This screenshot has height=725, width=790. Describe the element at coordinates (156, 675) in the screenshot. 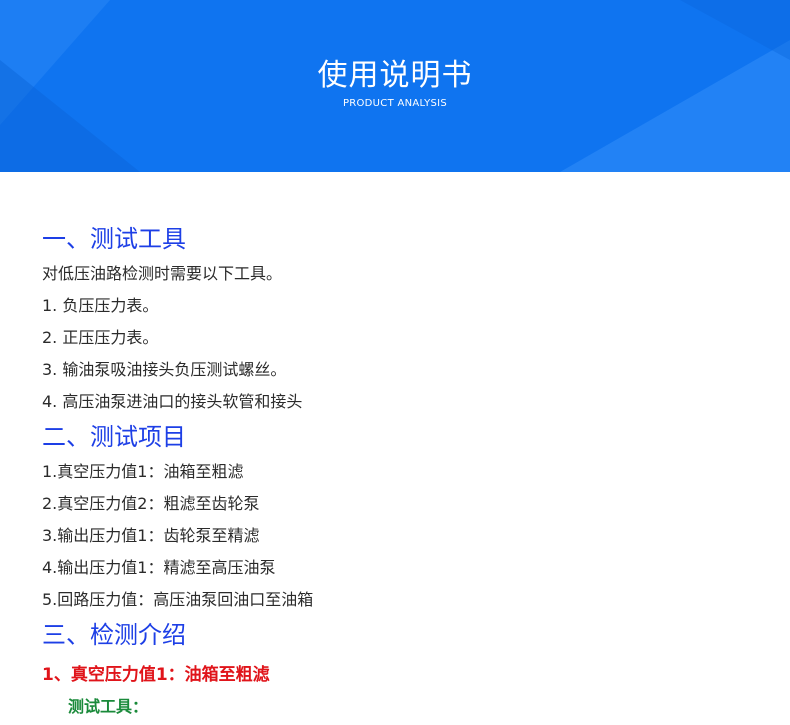

I see `detection-subheading-vacuum-1: 1、真空压力值1：油箱至粗滤` at that location.